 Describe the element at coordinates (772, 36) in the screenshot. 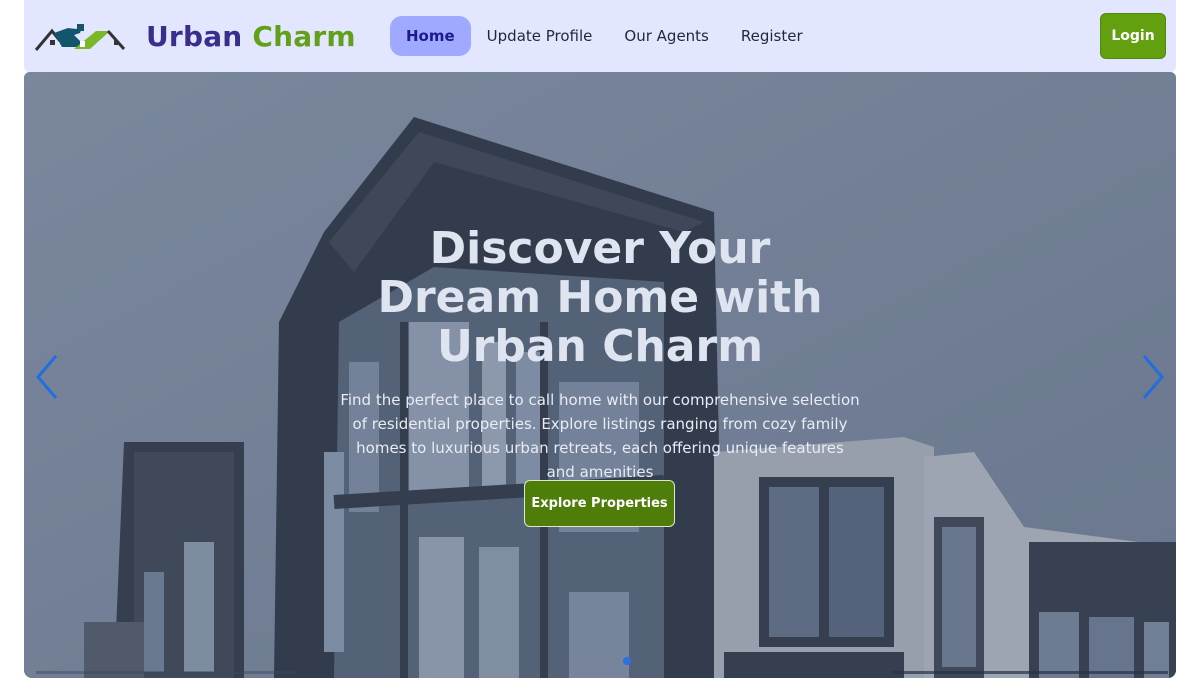

I see `nav-register: Register` at that location.